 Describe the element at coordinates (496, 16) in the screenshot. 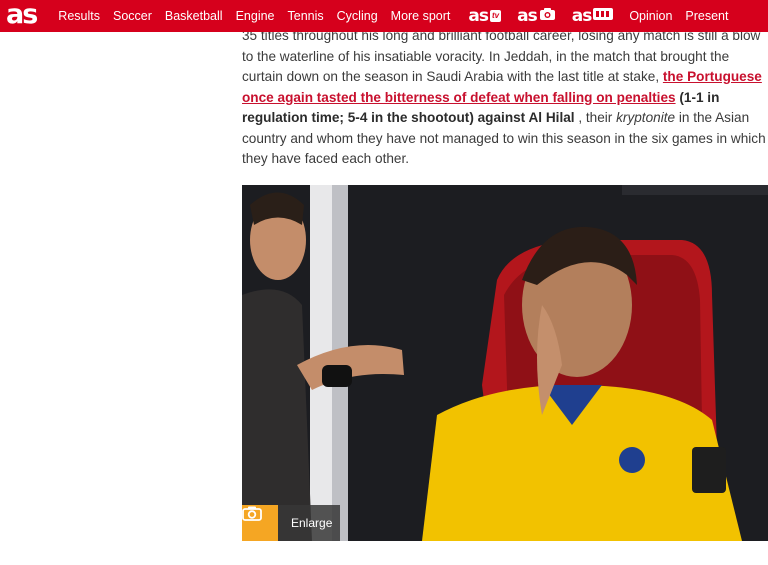

I see `tv-tag: tv` at that location.